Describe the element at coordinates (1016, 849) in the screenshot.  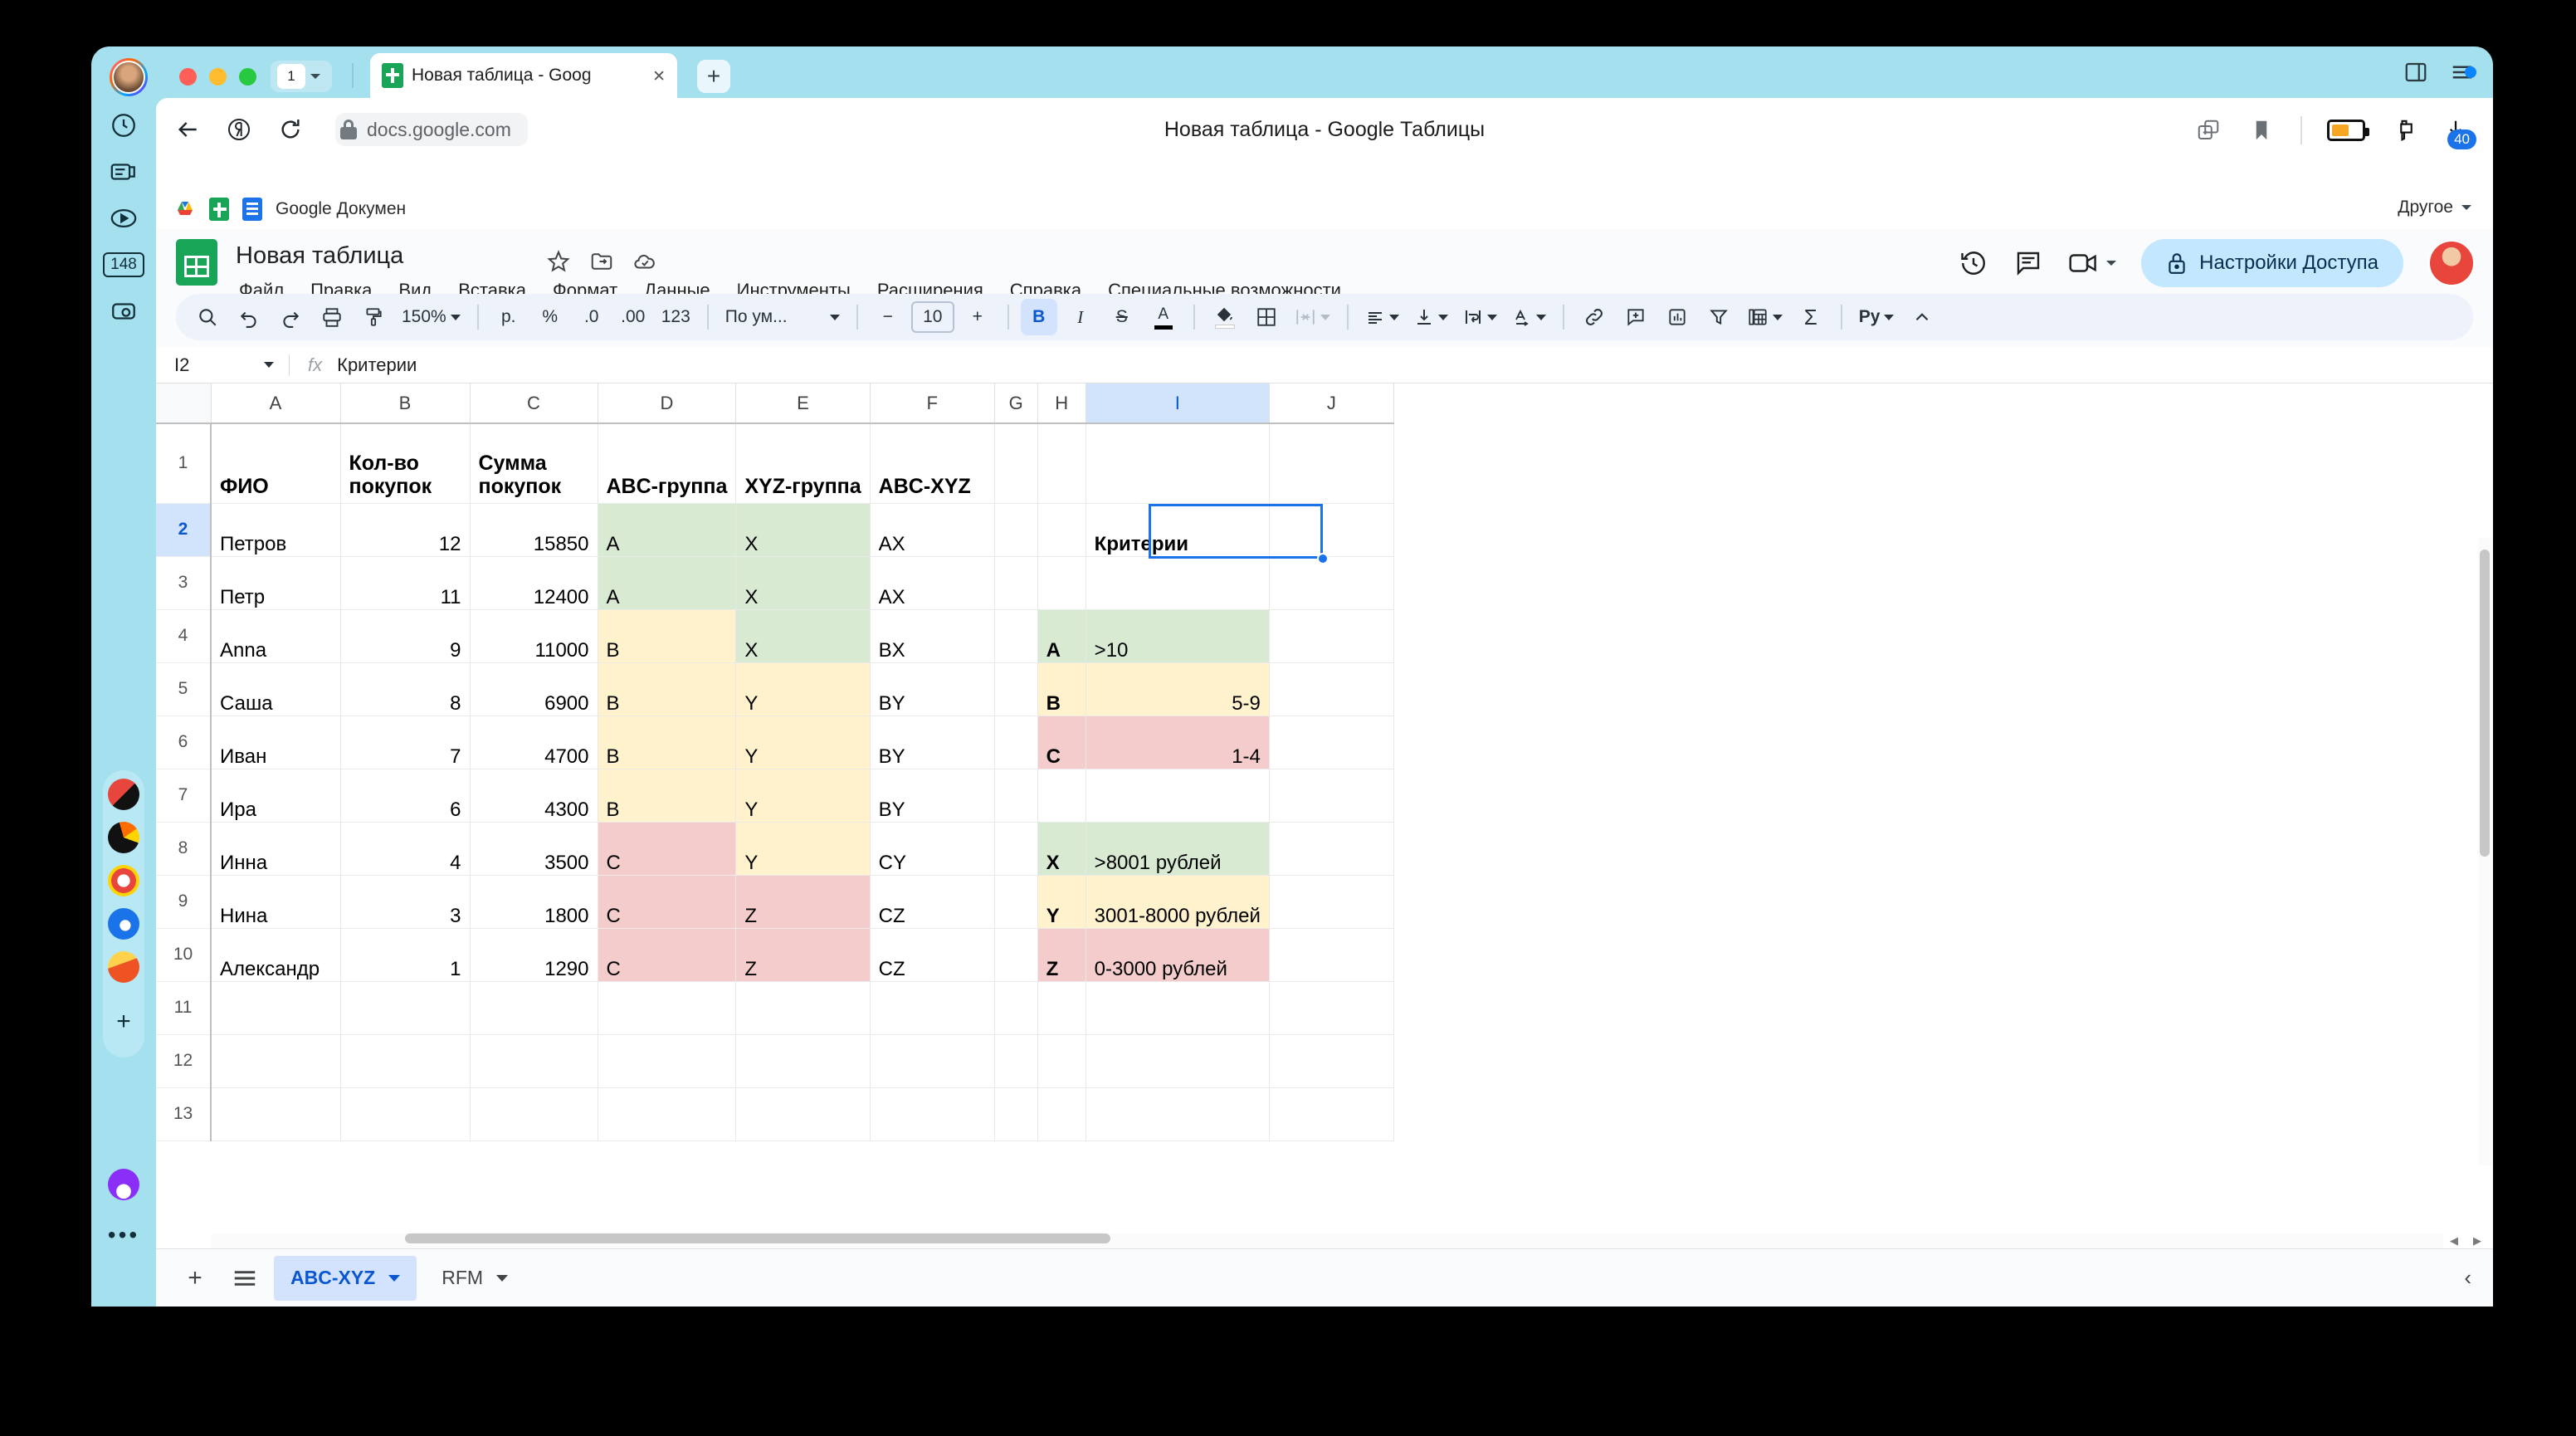
I see `cell-g8` at that location.